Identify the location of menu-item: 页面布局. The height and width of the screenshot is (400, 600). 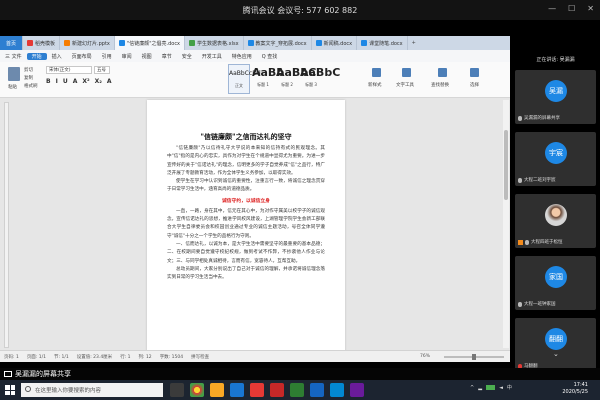
(82, 56).